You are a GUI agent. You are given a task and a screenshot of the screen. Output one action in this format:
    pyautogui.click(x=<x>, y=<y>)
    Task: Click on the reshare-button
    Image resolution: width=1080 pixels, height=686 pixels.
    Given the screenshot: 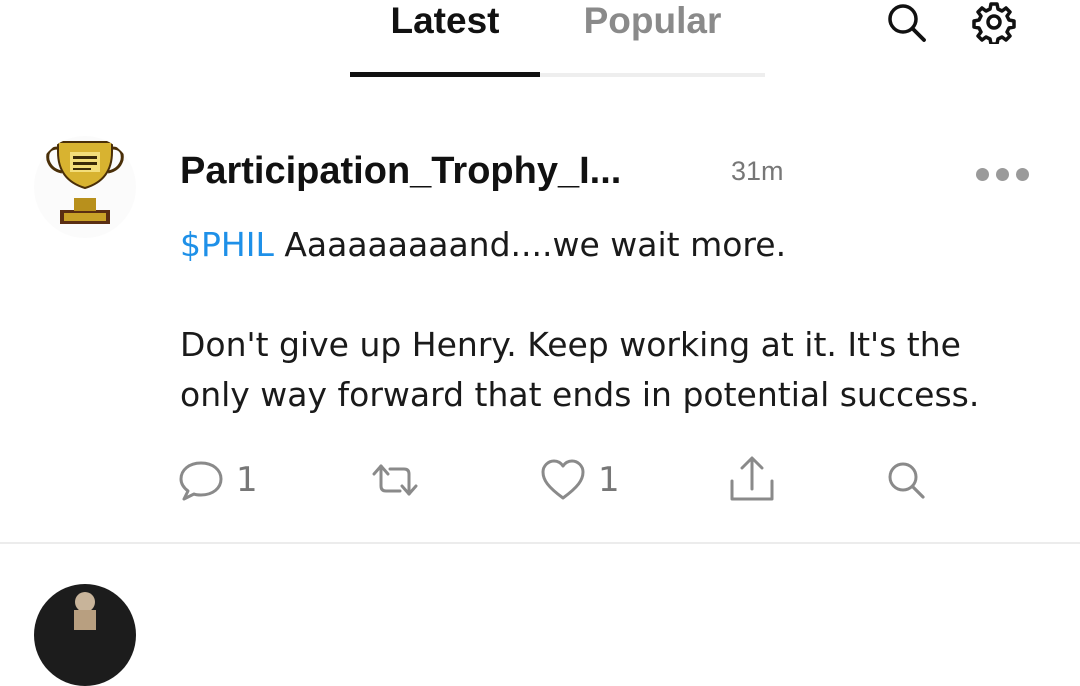 What is the action you would take?
    pyautogui.click(x=395, y=480)
    